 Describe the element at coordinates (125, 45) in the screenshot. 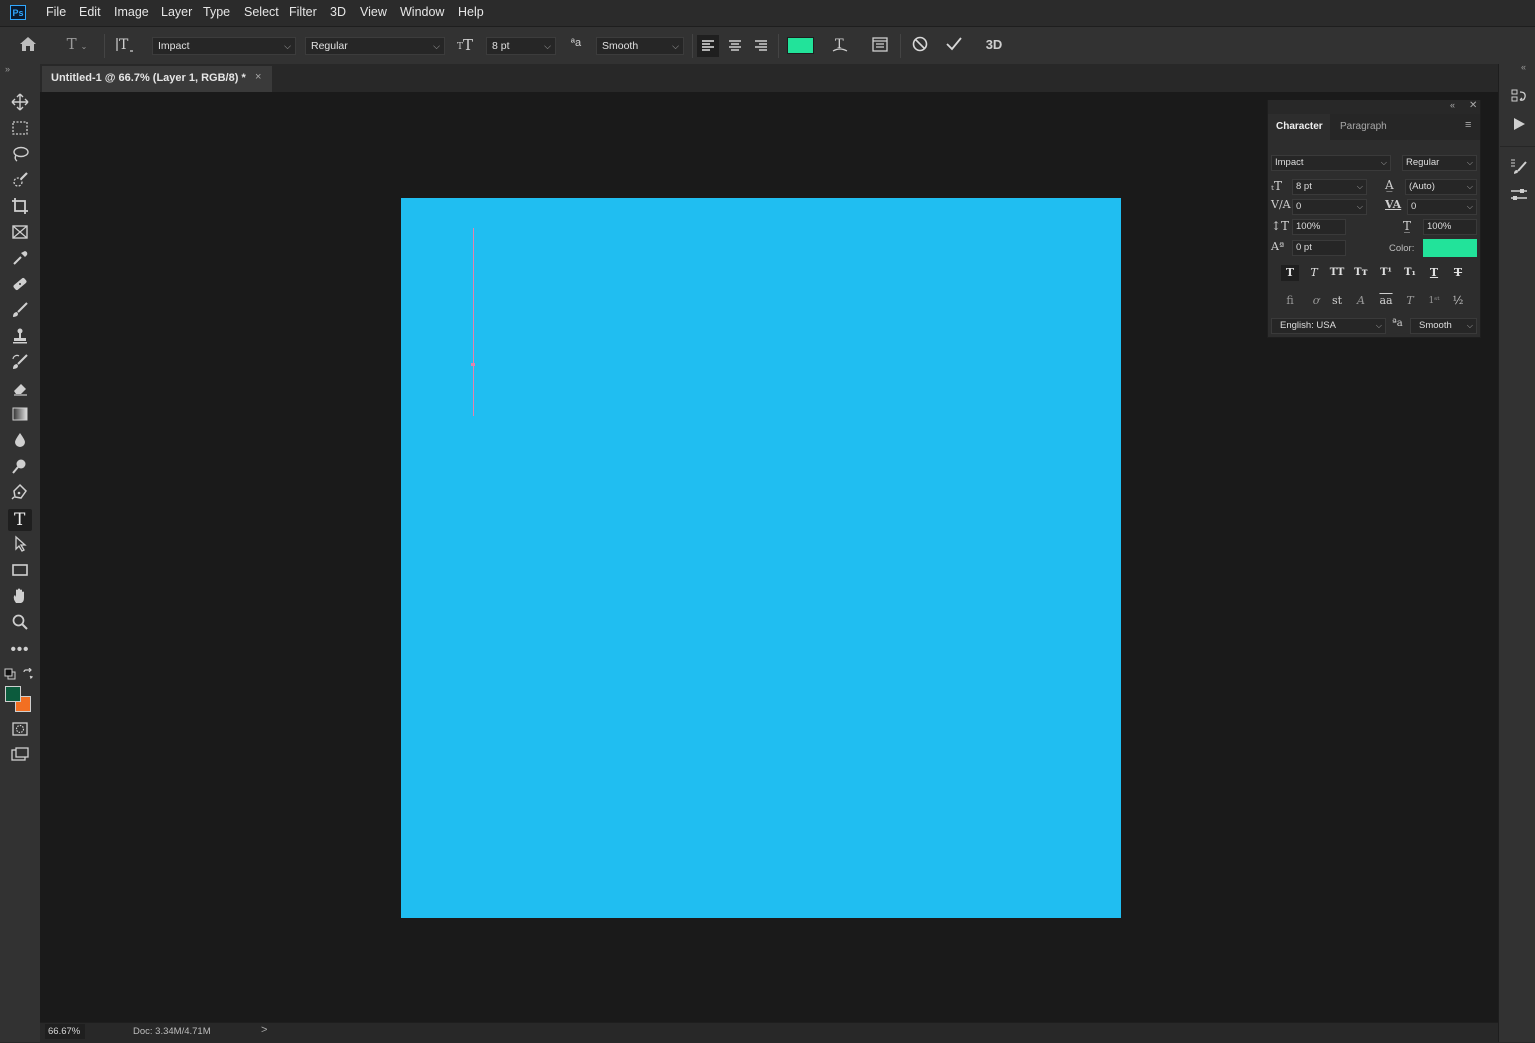

I see `toggle-text-orientation-button: T` at that location.